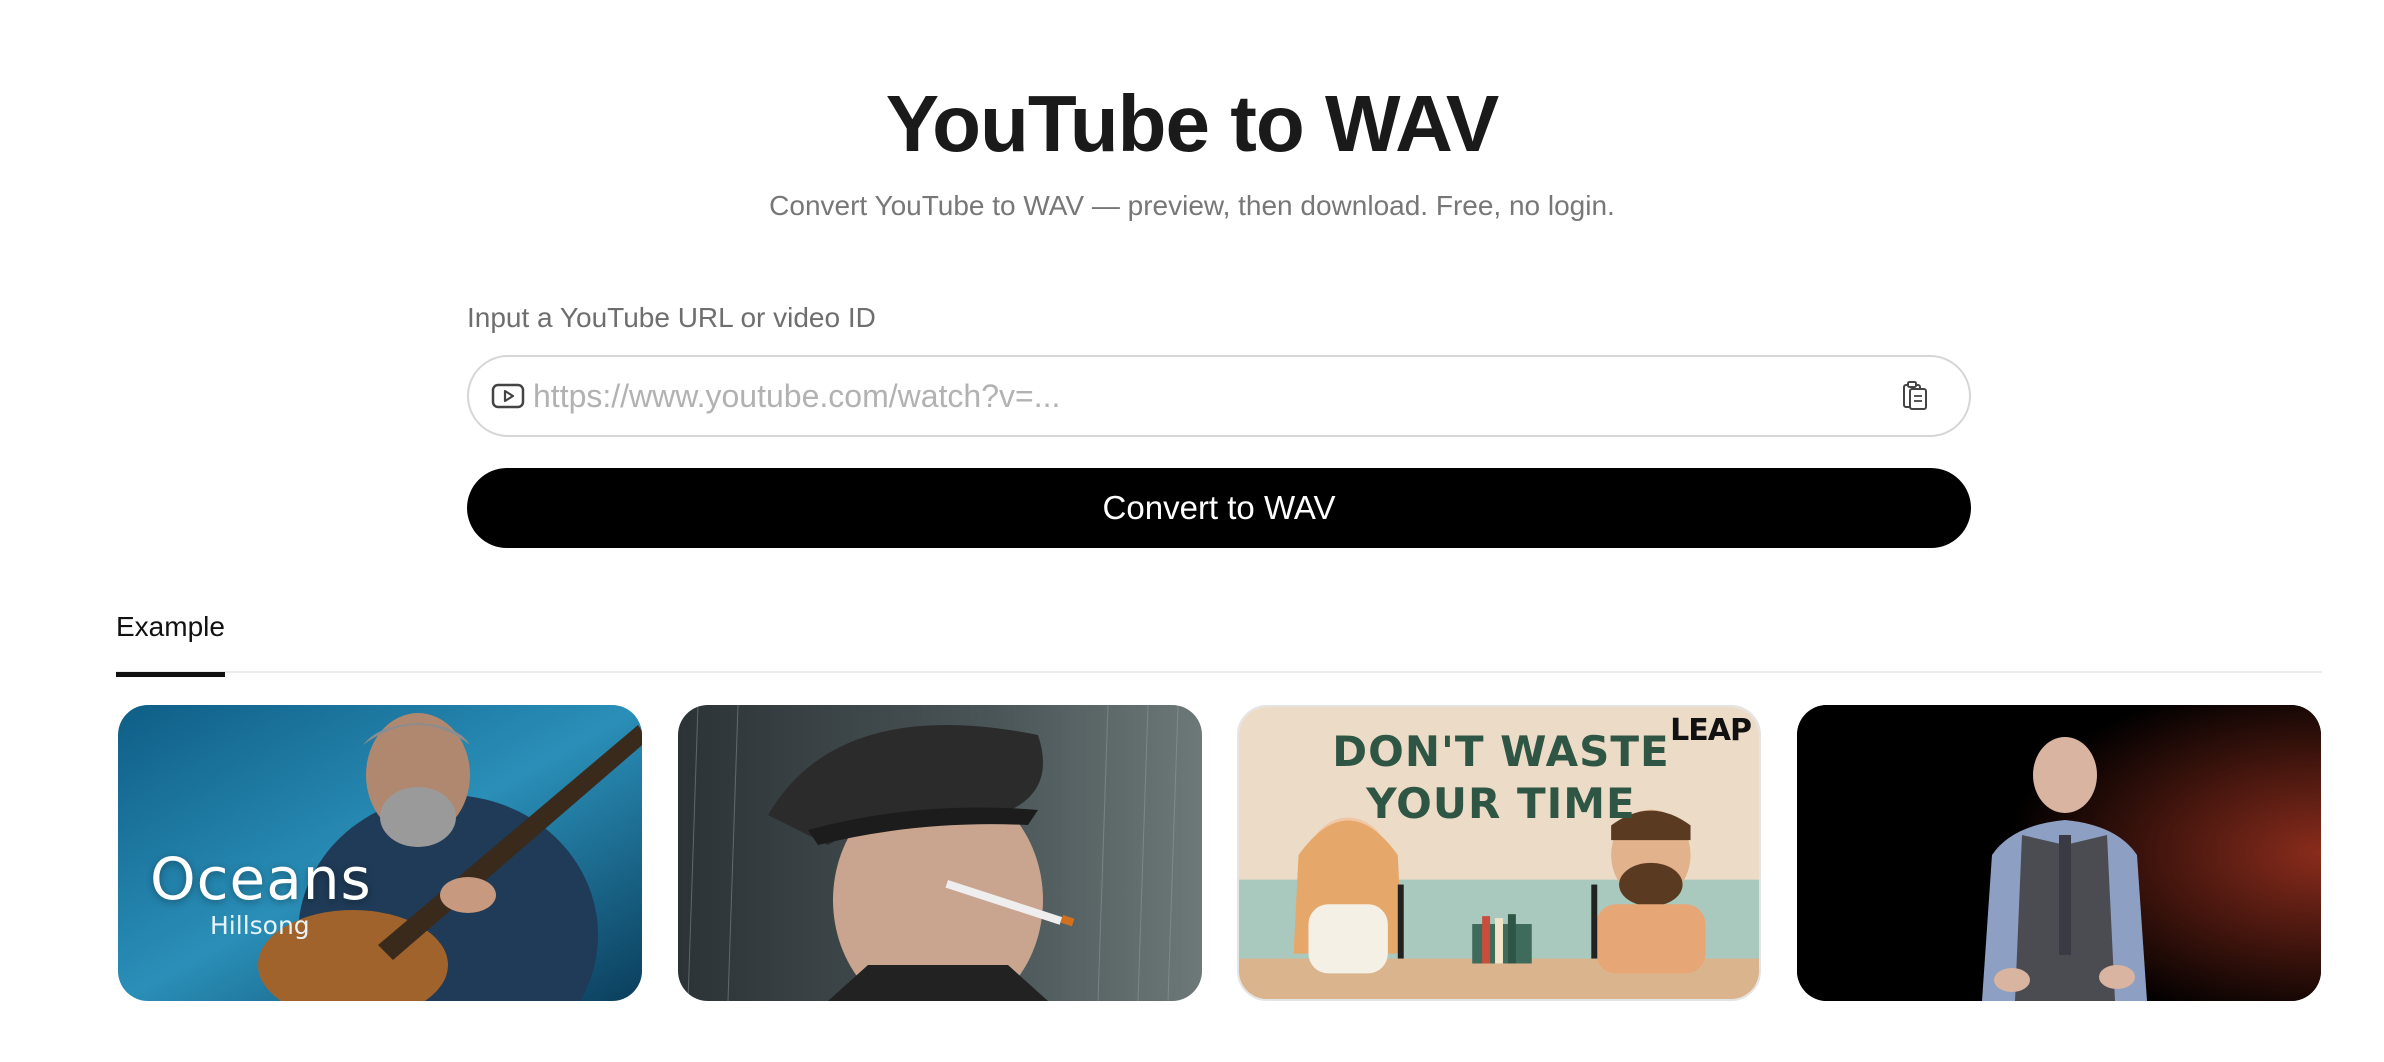 This screenshot has width=2384, height=1062. What do you see at coordinates (1219, 641) in the screenshot?
I see `example-tabs: Example` at bounding box center [1219, 641].